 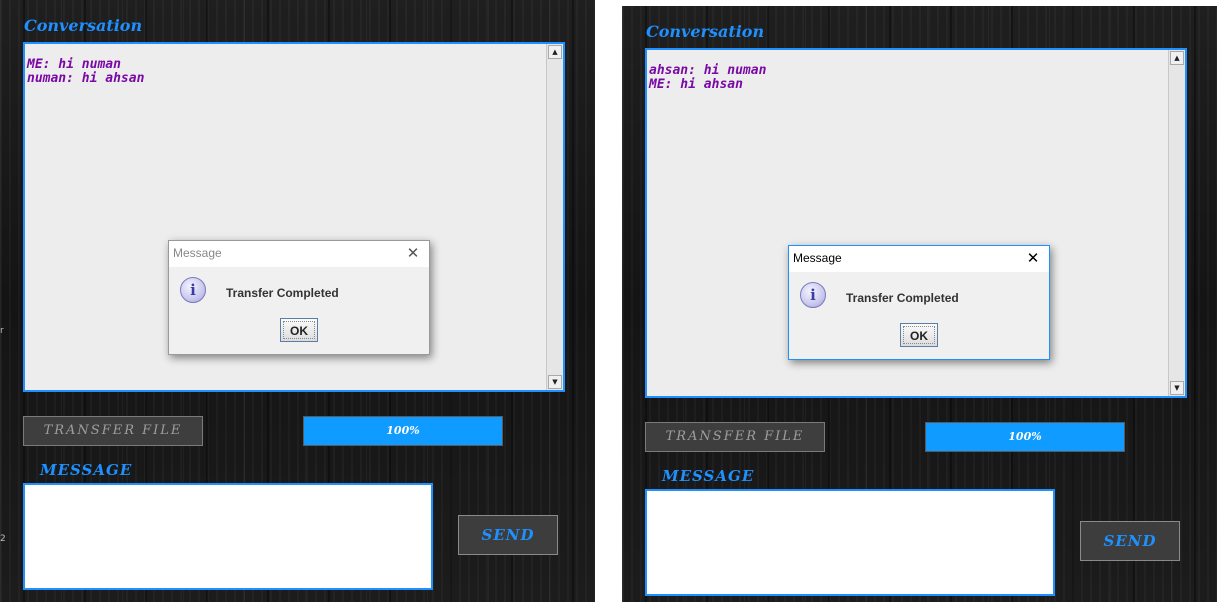 What do you see at coordinates (86, 71) in the screenshot?
I see `conversation-log: ME: hi numan numan: hi ahsan` at bounding box center [86, 71].